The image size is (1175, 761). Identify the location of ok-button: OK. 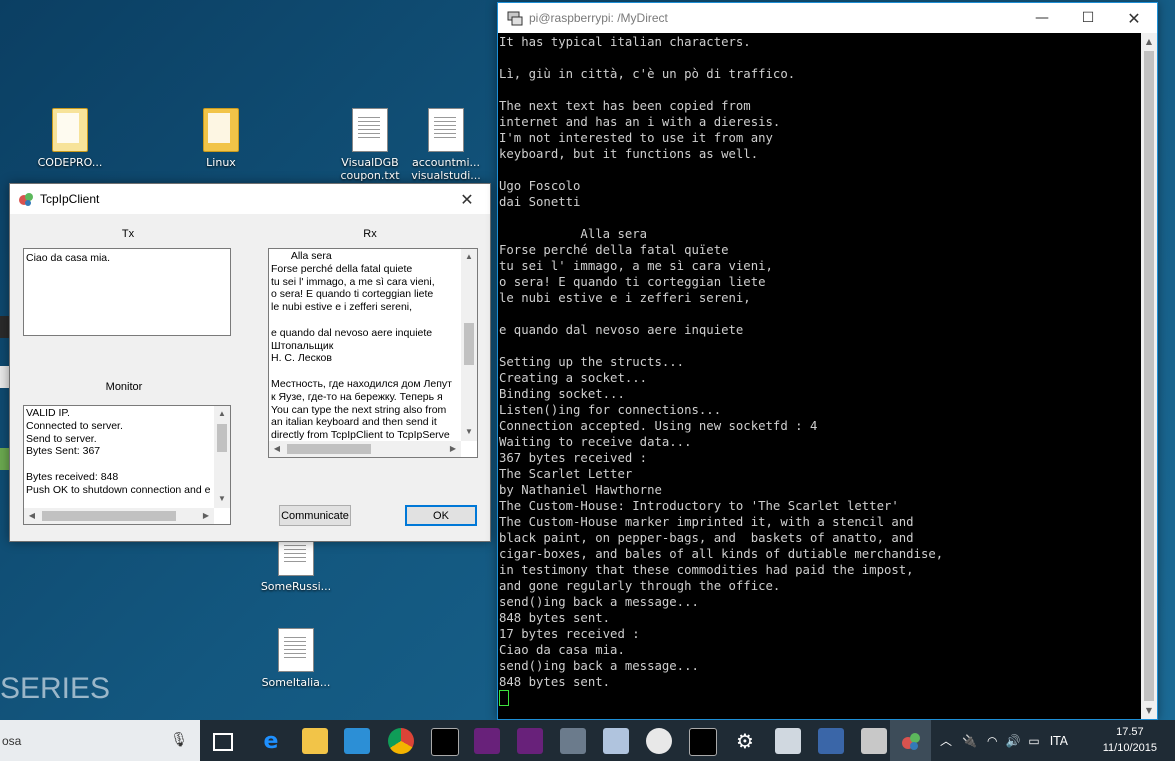
(441, 515).